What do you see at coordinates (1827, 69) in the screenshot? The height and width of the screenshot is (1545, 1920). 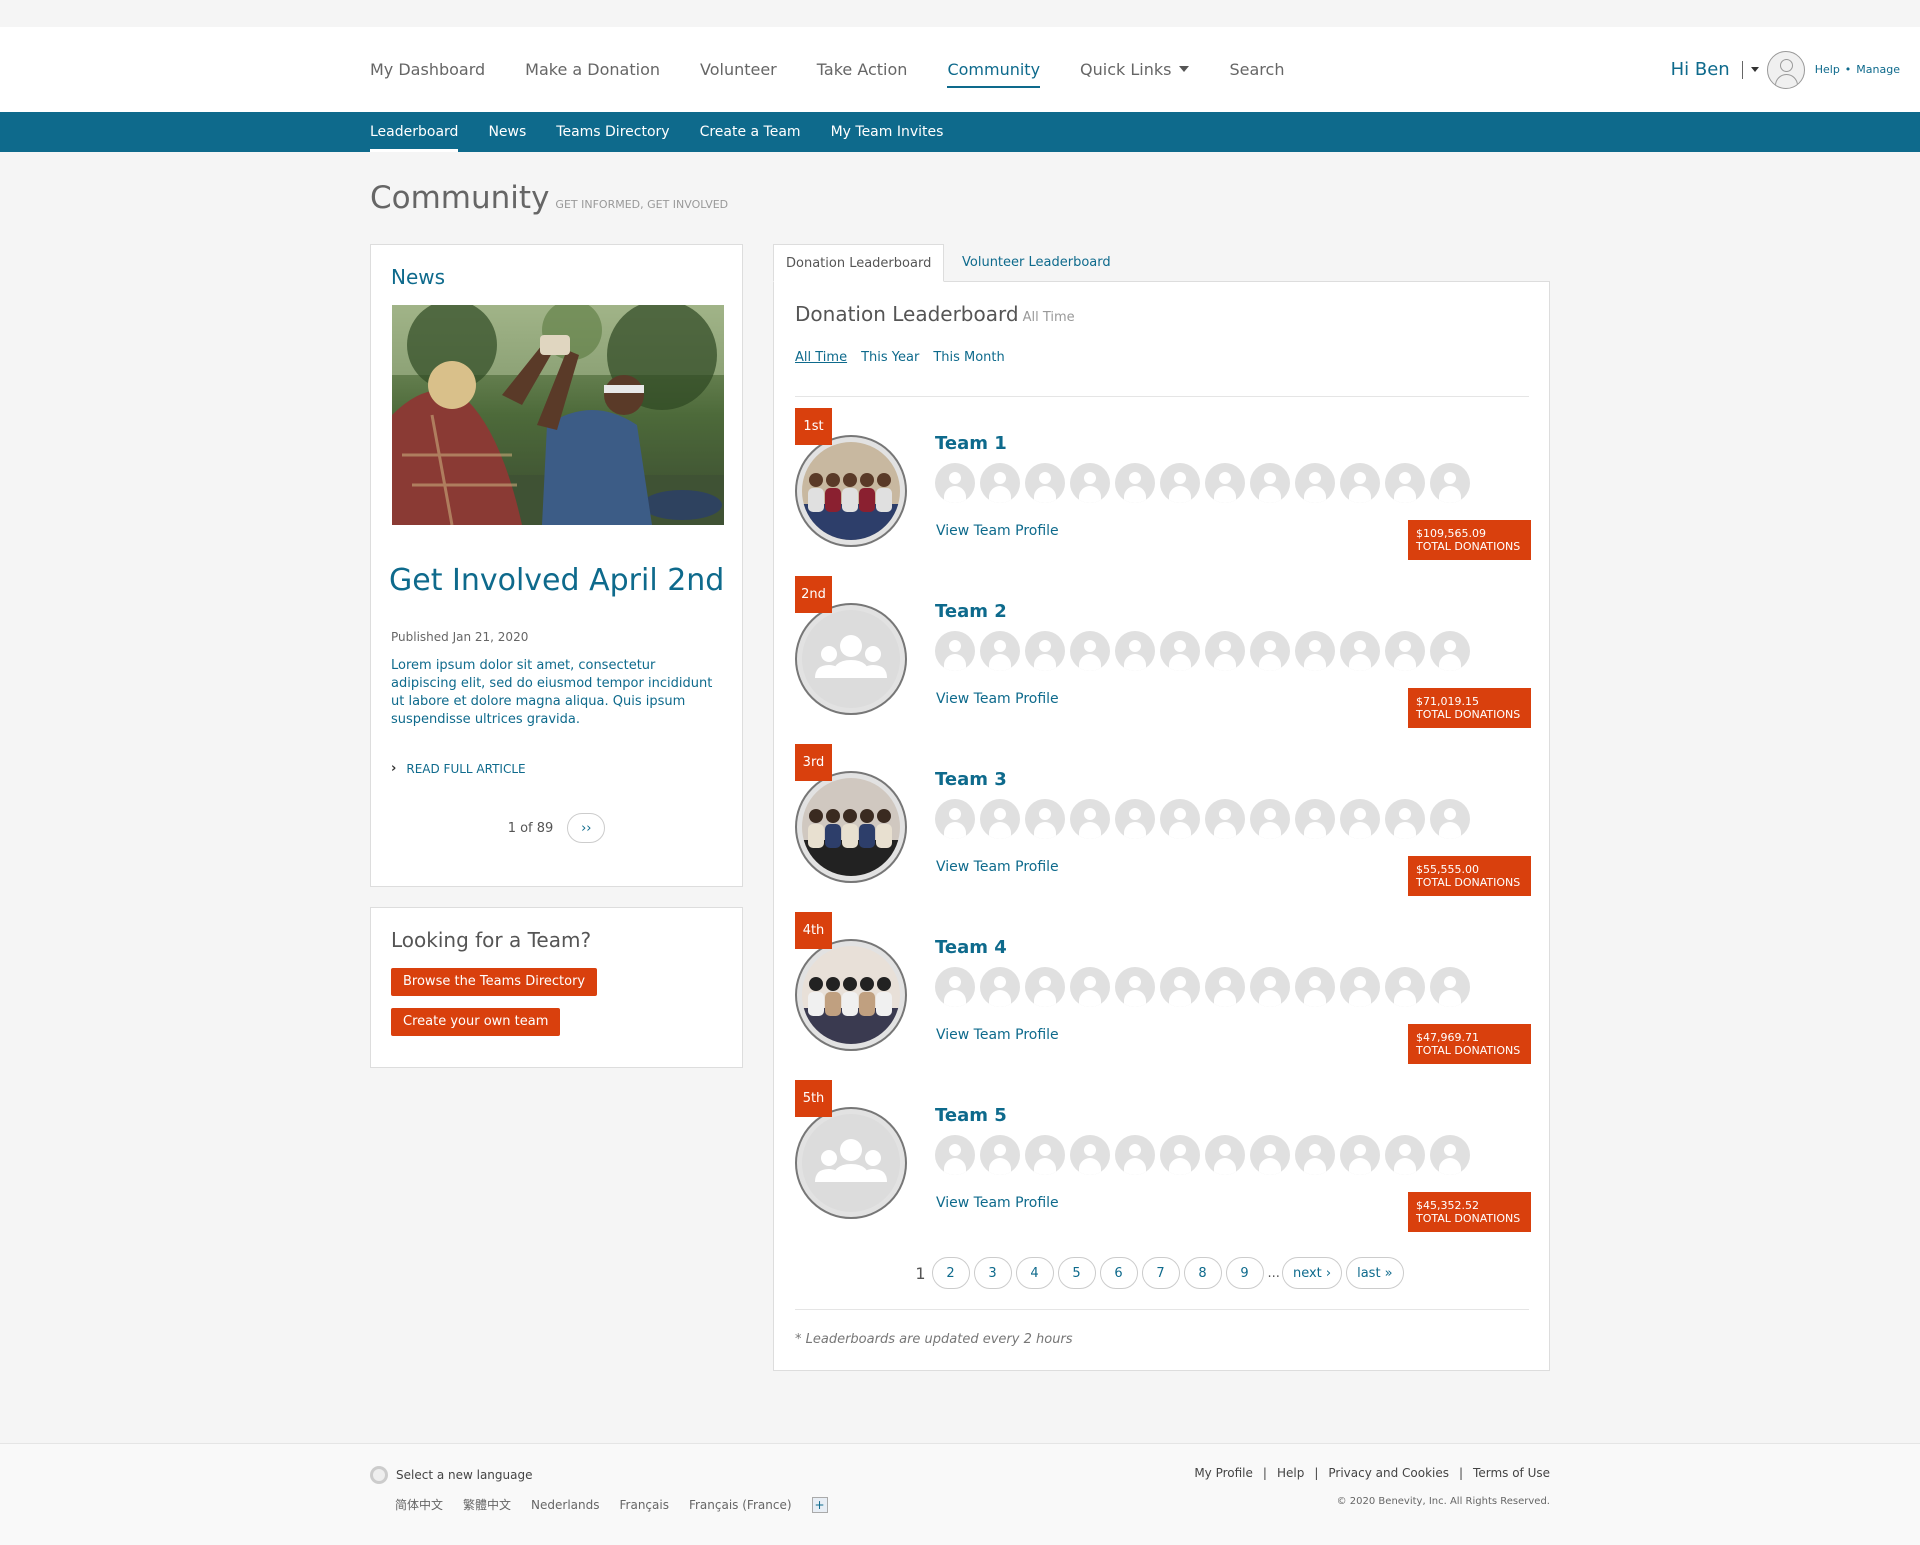 I see `help-link: Help` at bounding box center [1827, 69].